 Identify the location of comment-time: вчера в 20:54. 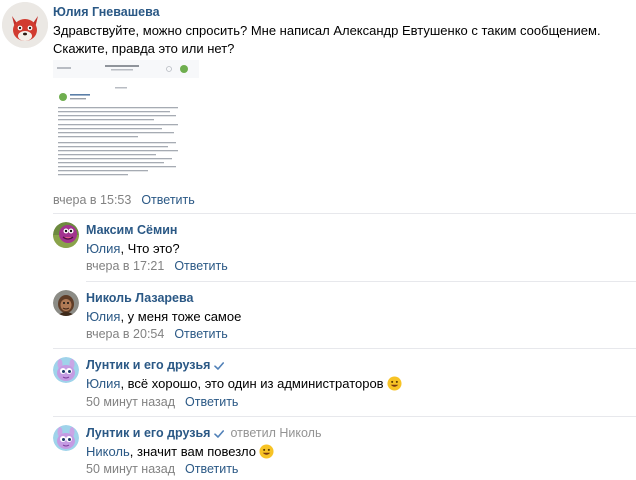
(125, 334).